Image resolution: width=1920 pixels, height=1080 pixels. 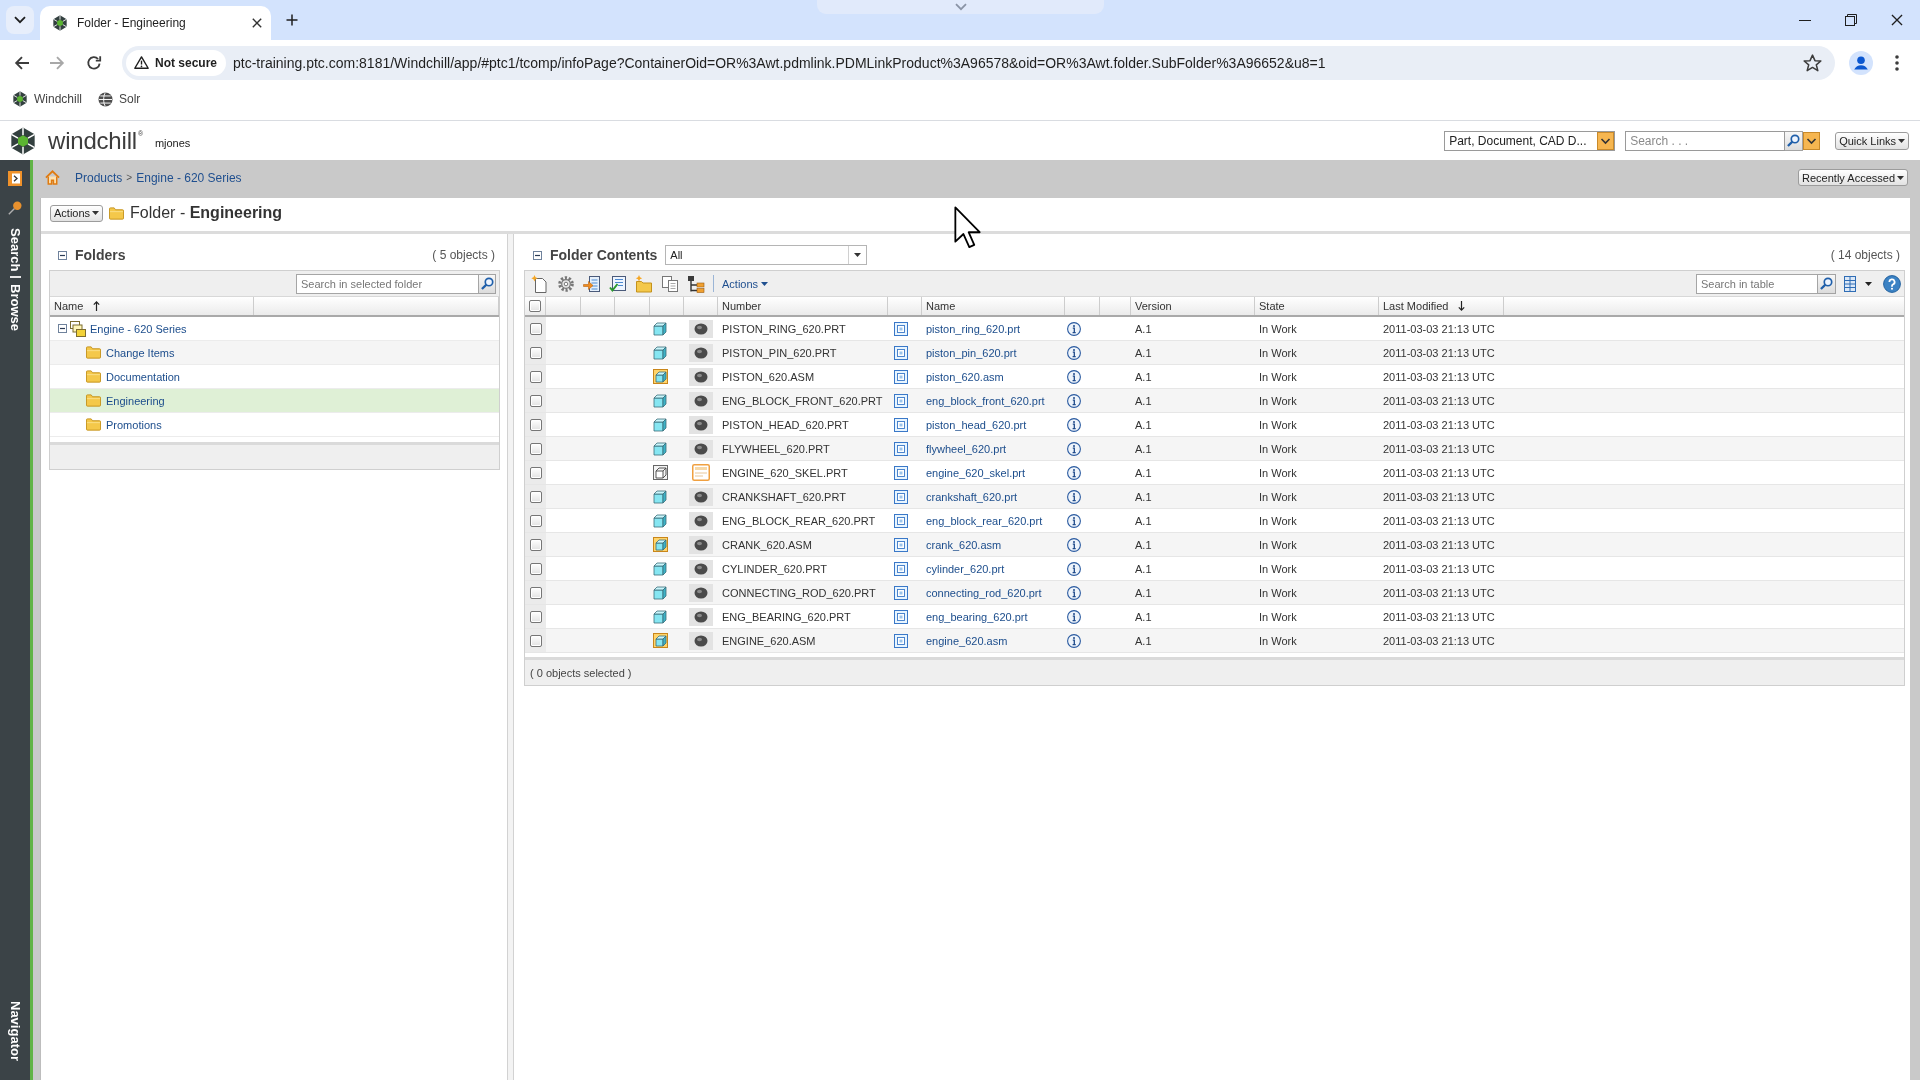 What do you see at coordinates (99, 177) in the screenshot?
I see `breadcrumb-link: Products` at bounding box center [99, 177].